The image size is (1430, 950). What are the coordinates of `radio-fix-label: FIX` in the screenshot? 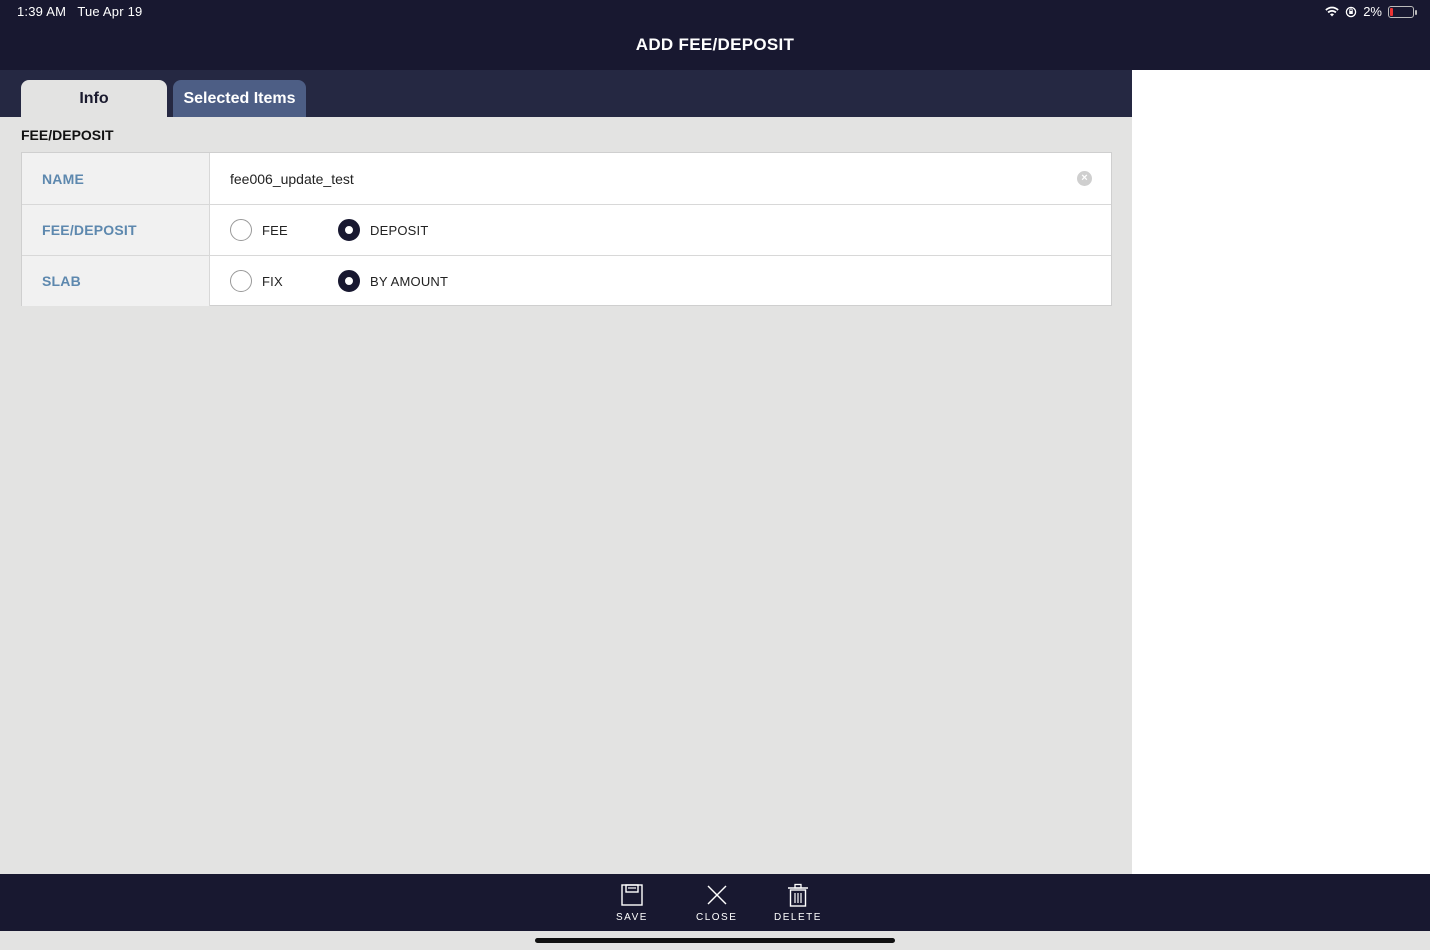 It's located at (272, 281).